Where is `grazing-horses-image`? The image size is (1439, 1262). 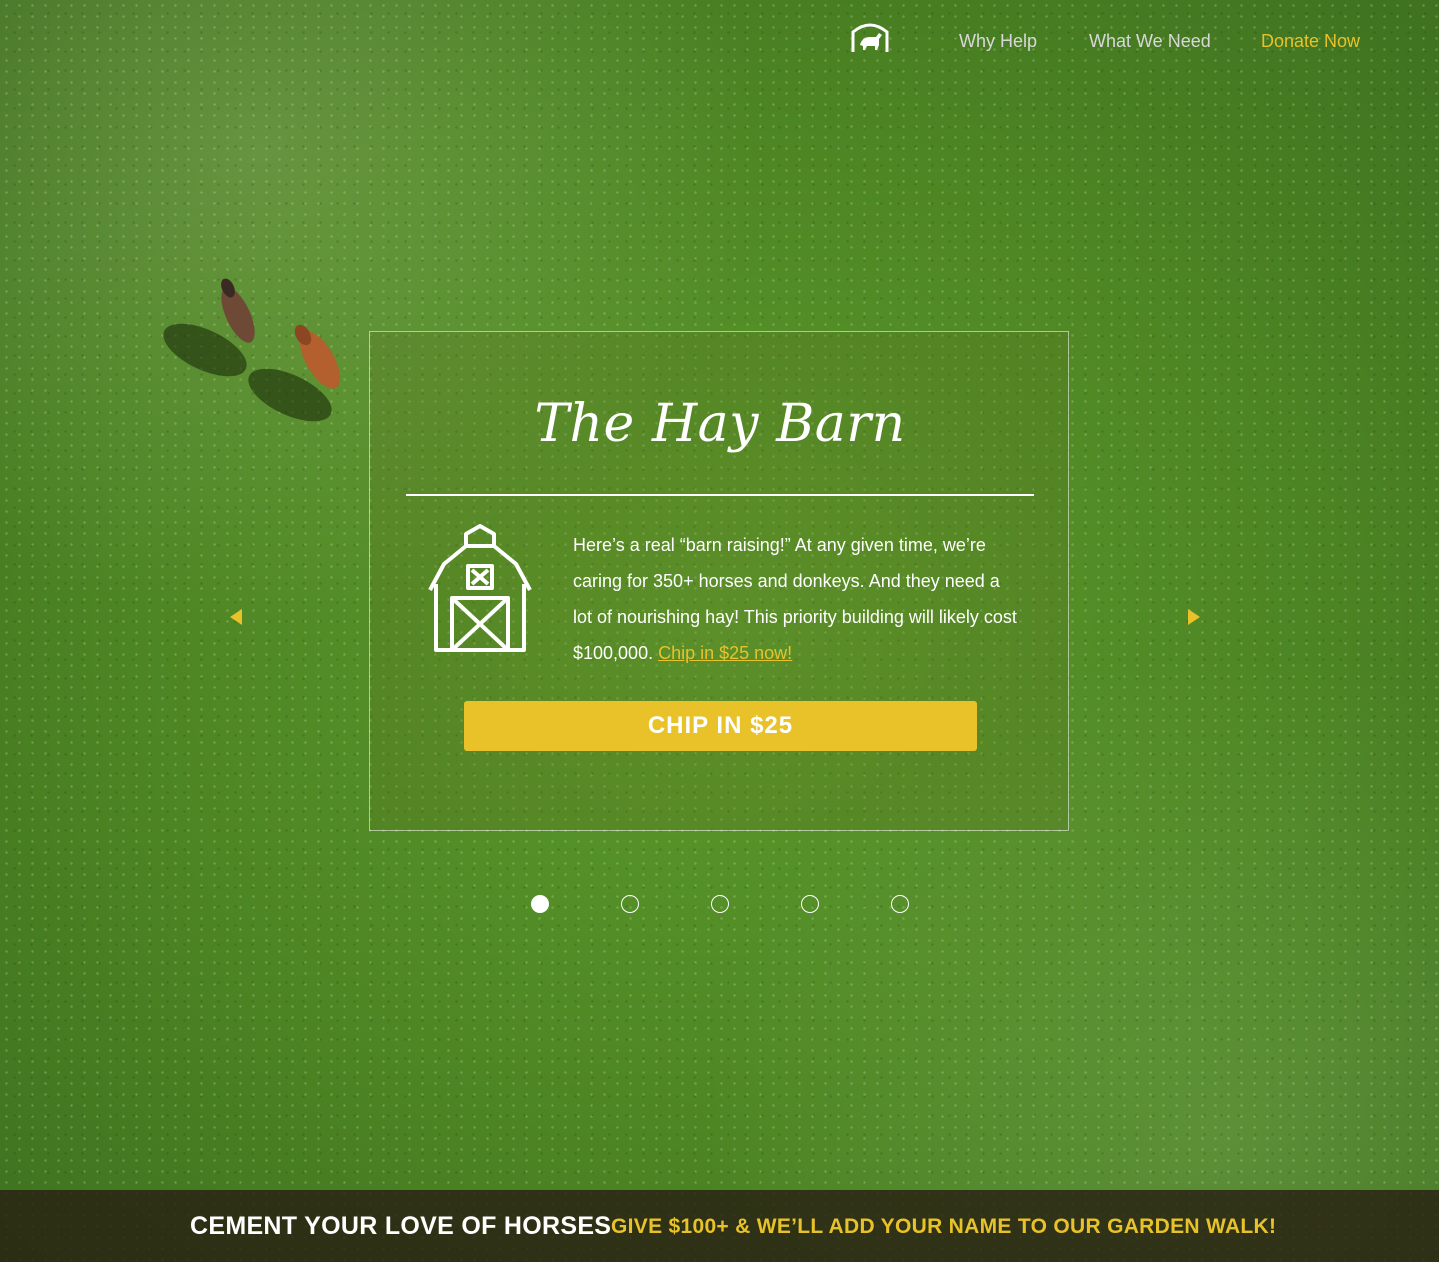 grazing-horses-image is located at coordinates (252, 350).